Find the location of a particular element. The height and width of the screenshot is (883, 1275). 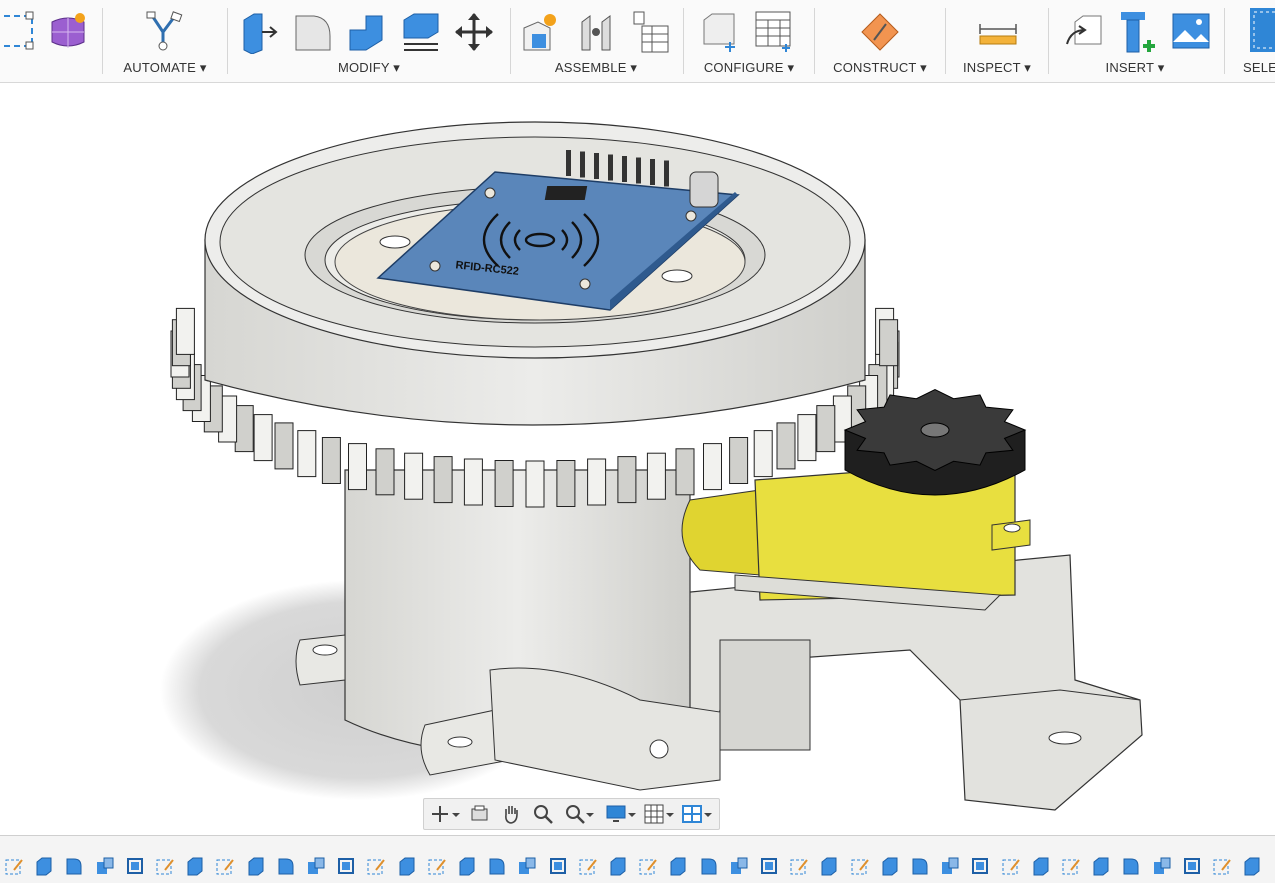

modify-menu: MODIFY ▾ is located at coordinates (369, 68).